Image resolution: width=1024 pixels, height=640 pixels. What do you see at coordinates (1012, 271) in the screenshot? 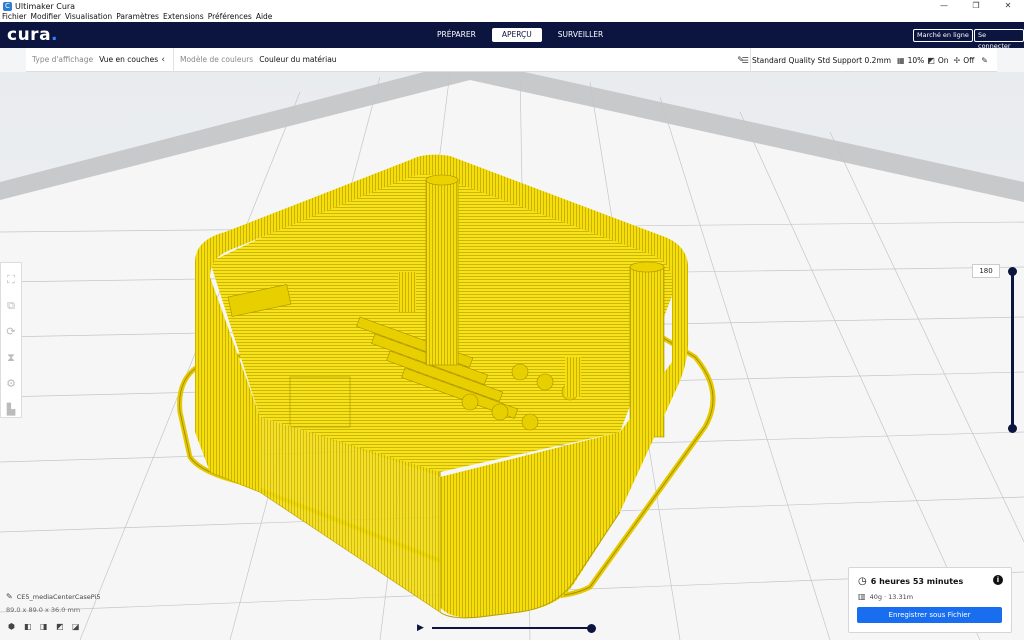
I see `layer-slider-top-handle` at bounding box center [1012, 271].